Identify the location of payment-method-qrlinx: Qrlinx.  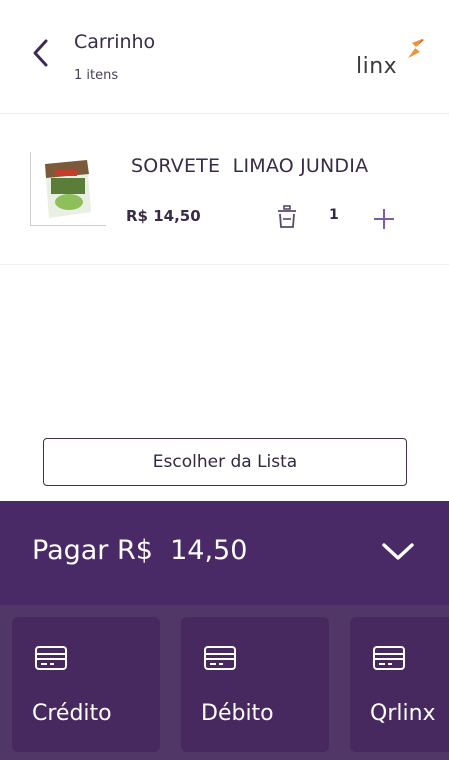
(399, 684).